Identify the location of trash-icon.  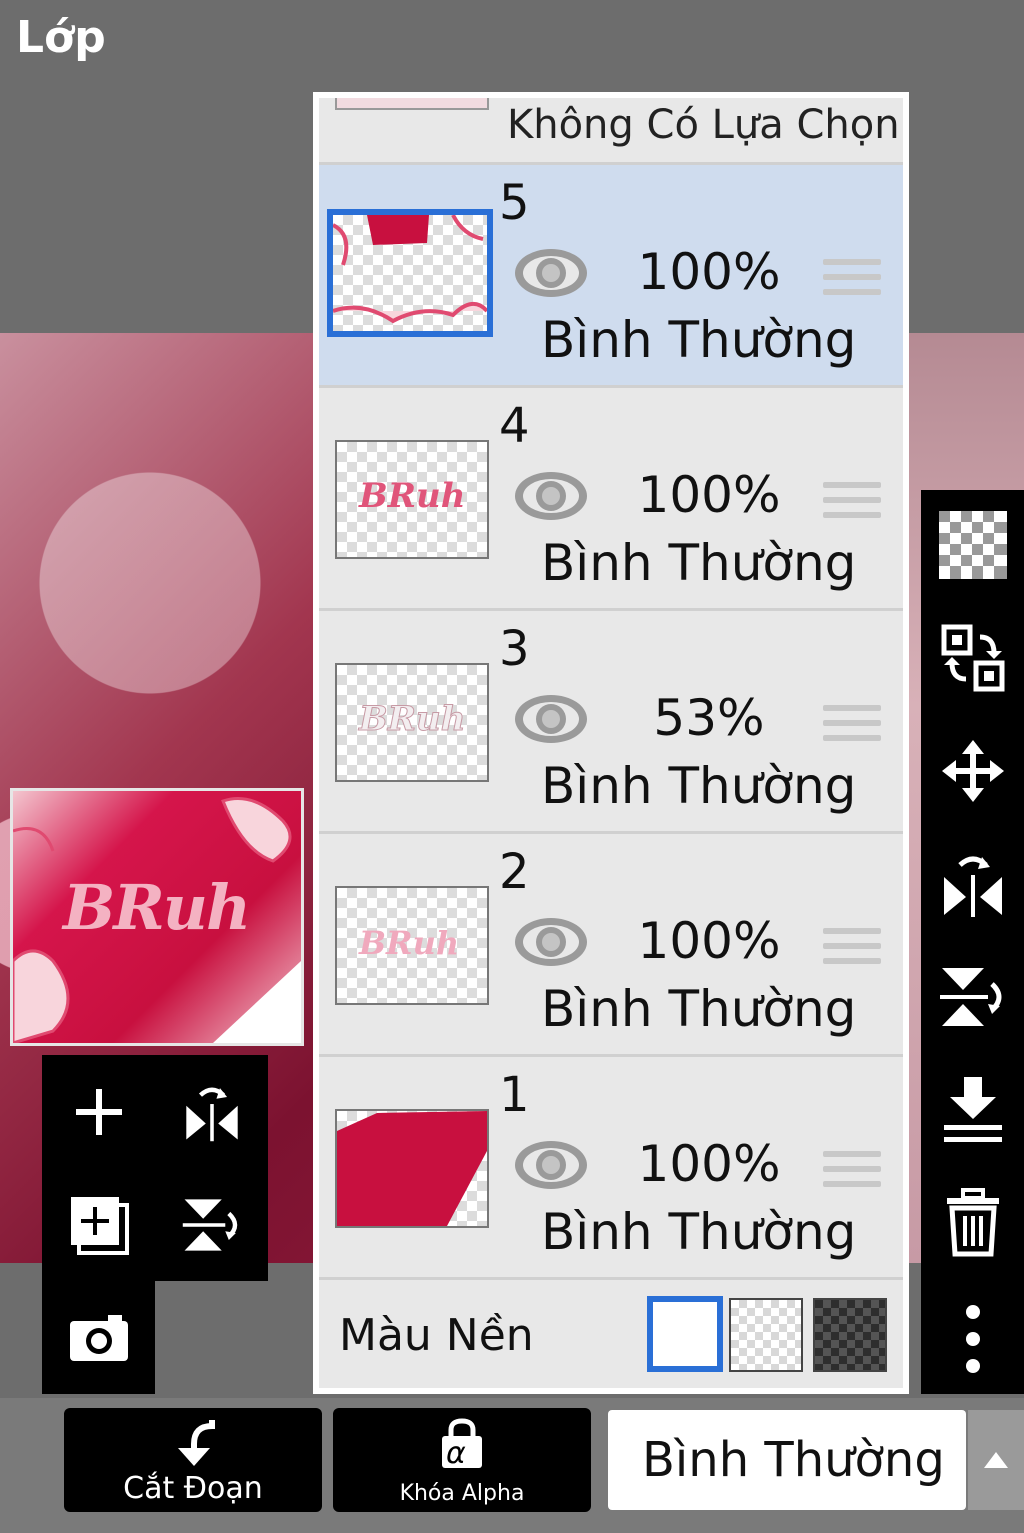
(972, 1223).